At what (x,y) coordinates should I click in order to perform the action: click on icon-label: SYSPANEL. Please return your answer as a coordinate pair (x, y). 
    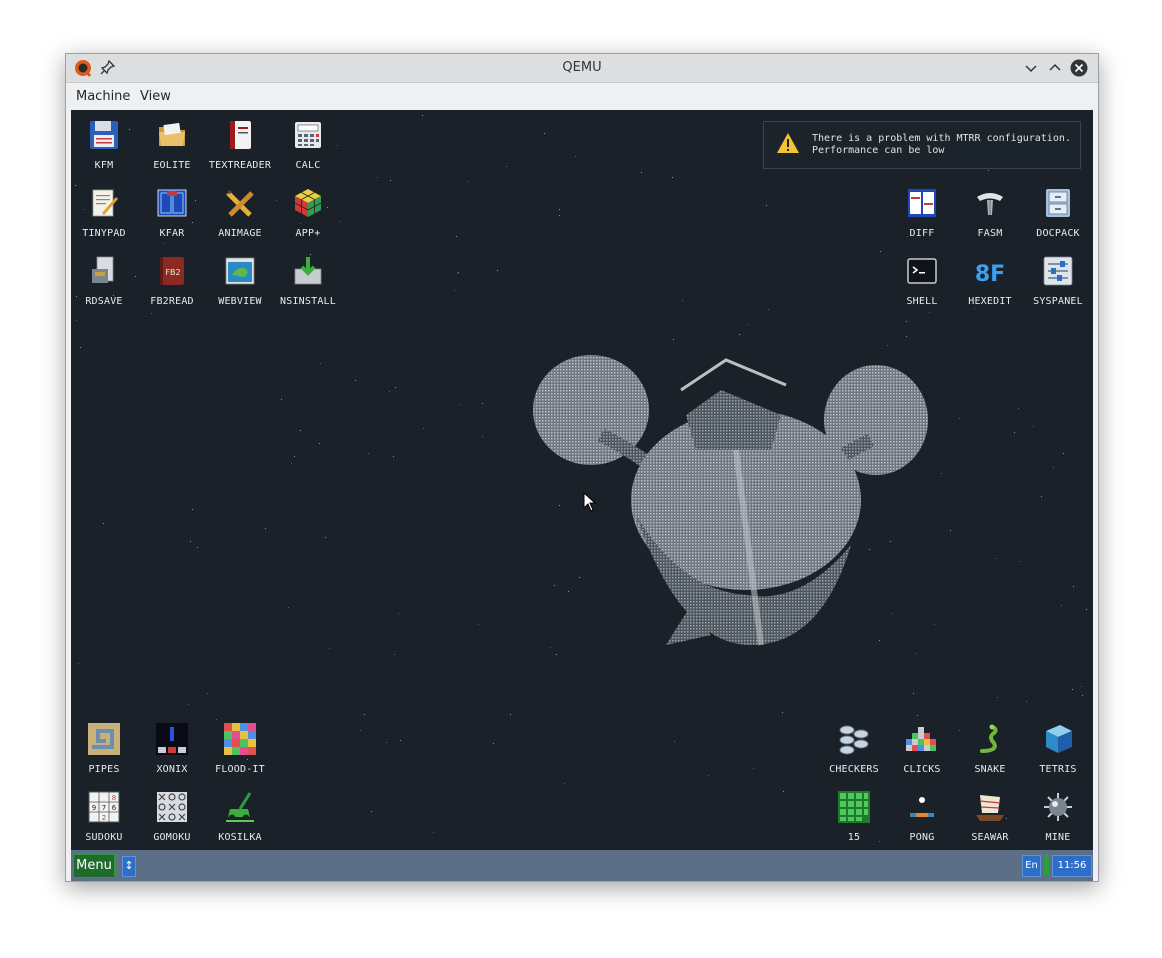
    Looking at the image, I should click on (1058, 301).